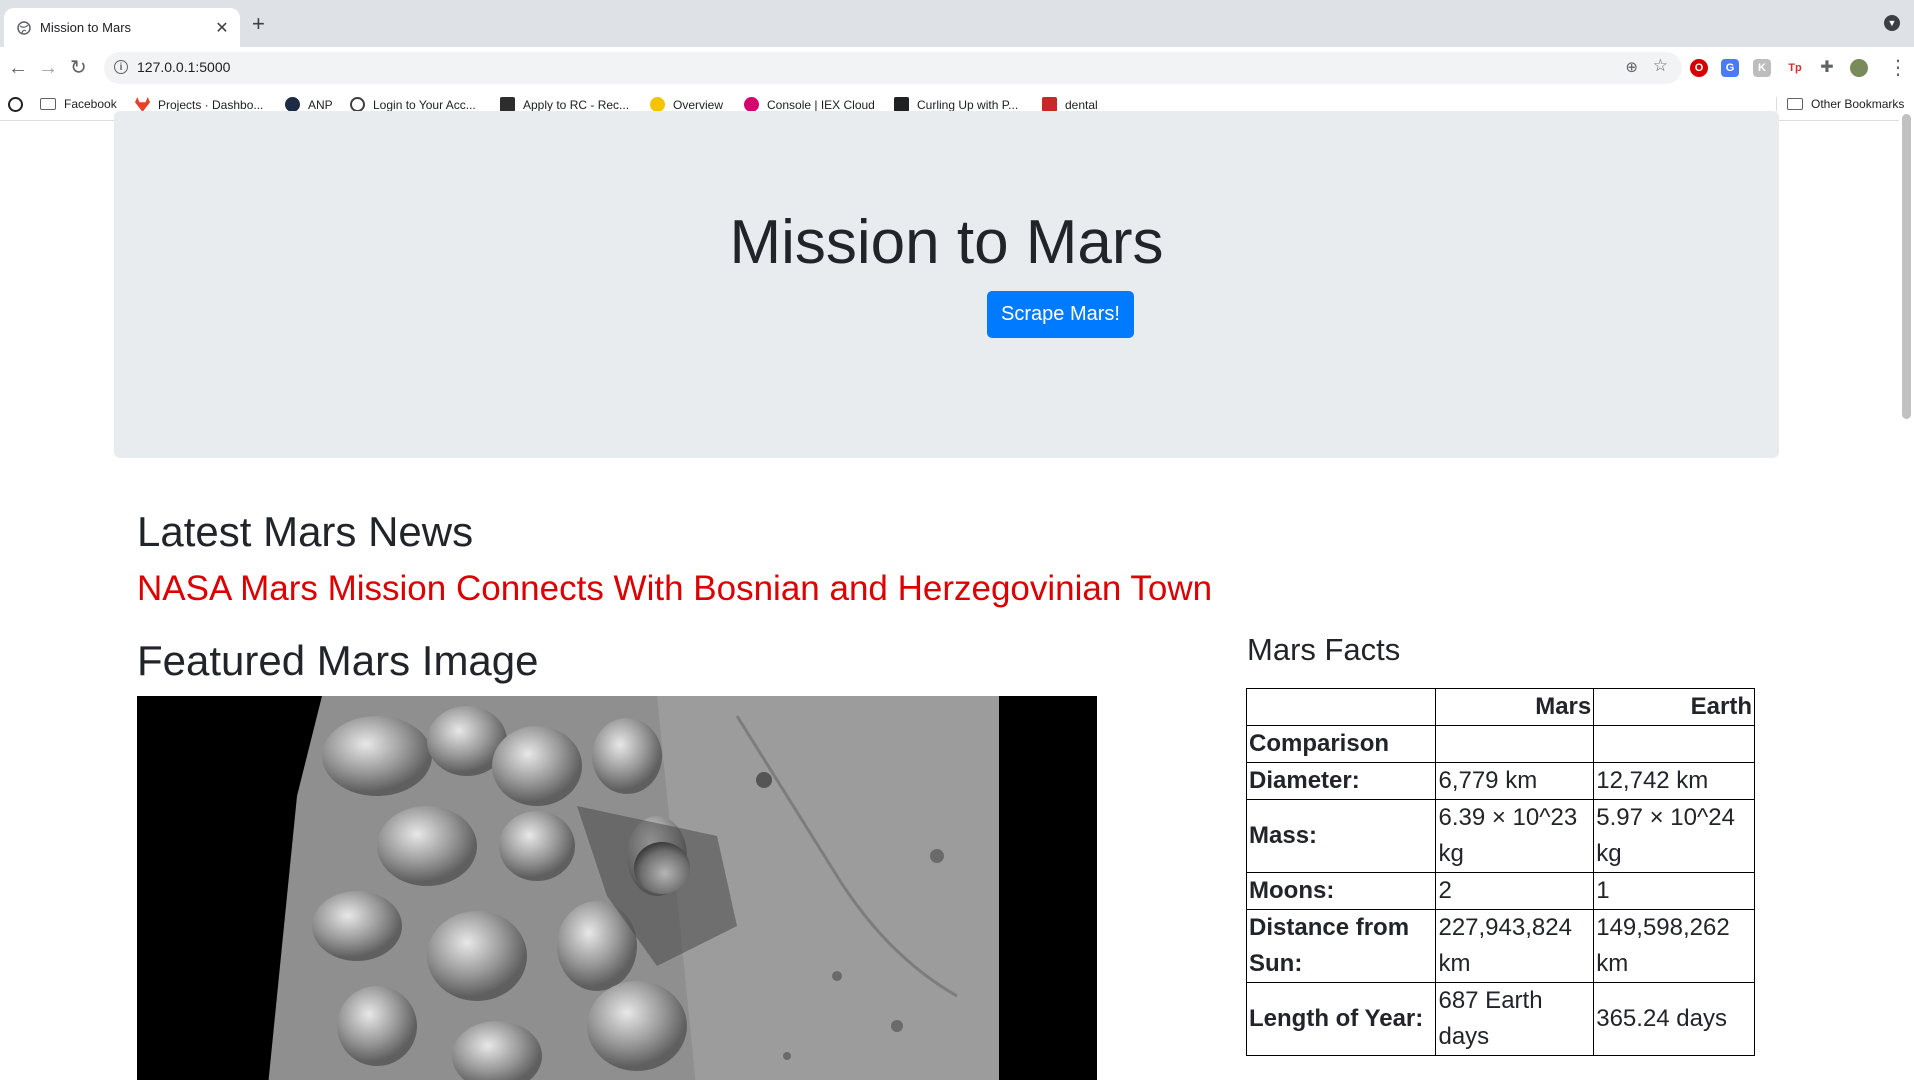 The height and width of the screenshot is (1080, 1914). What do you see at coordinates (1341, 707) in the screenshot?
I see `table-header` at bounding box center [1341, 707].